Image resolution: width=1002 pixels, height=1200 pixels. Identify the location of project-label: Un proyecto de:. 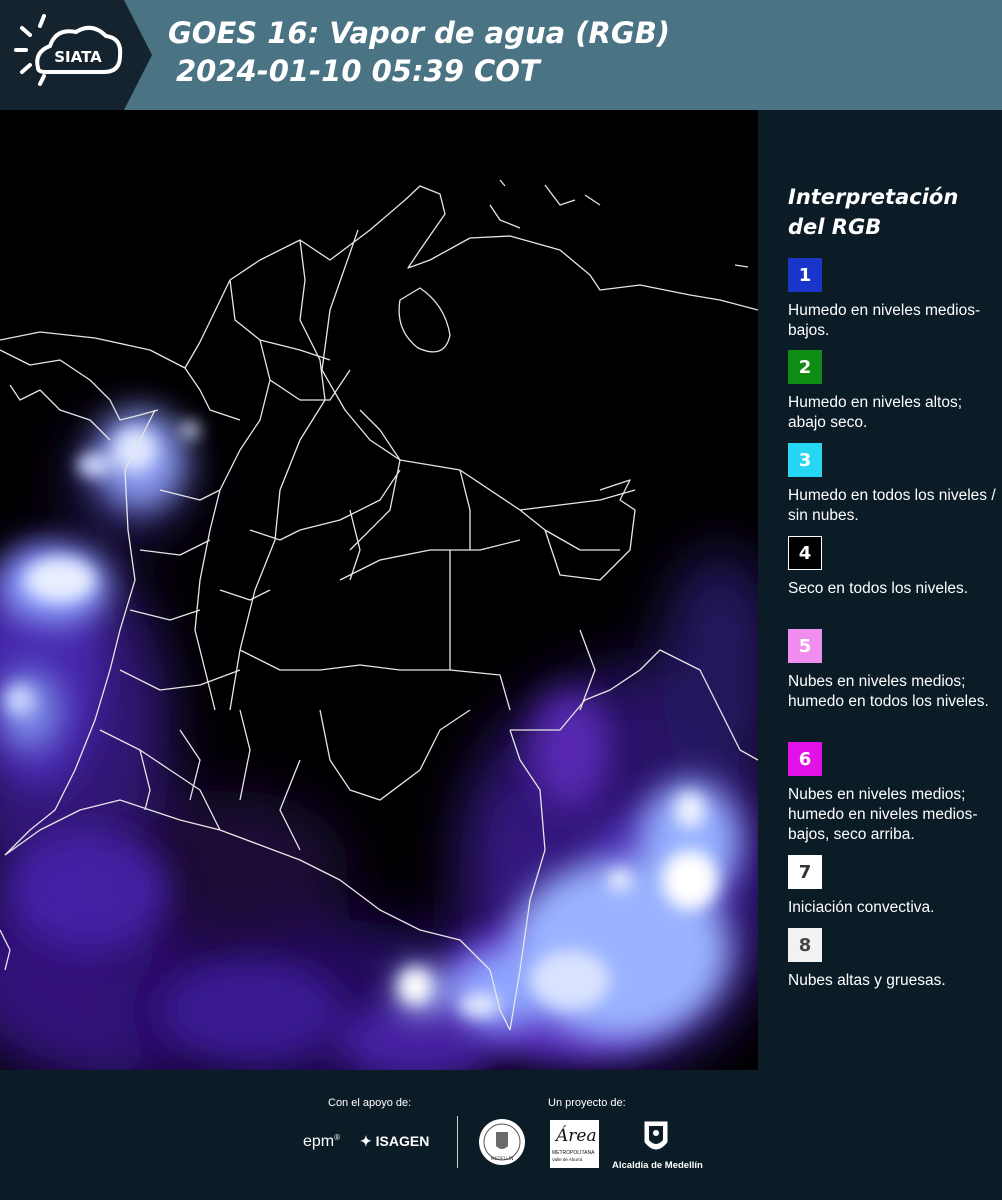
(587, 1103).